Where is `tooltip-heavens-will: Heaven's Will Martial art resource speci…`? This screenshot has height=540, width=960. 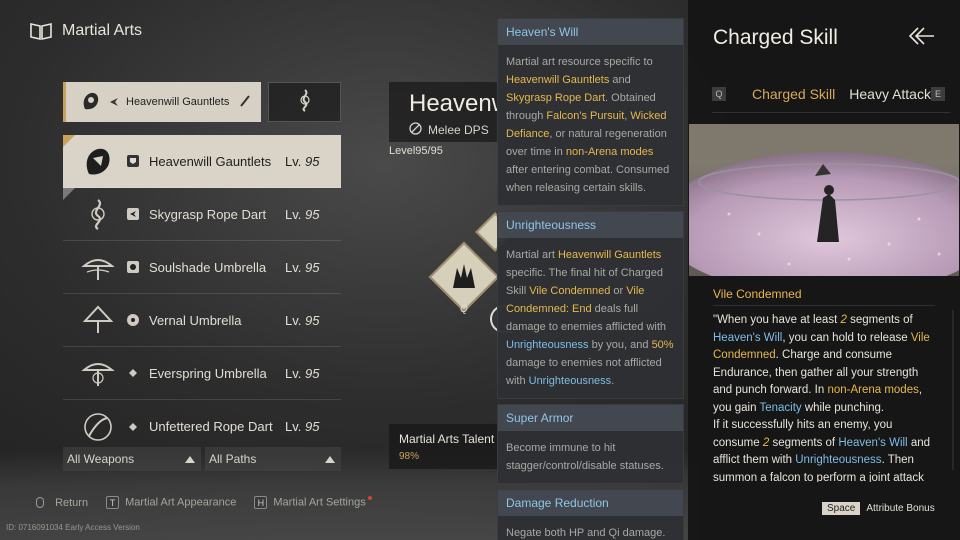 tooltip-heavens-will: Heaven's Will Martial art resource speci… is located at coordinates (590, 112).